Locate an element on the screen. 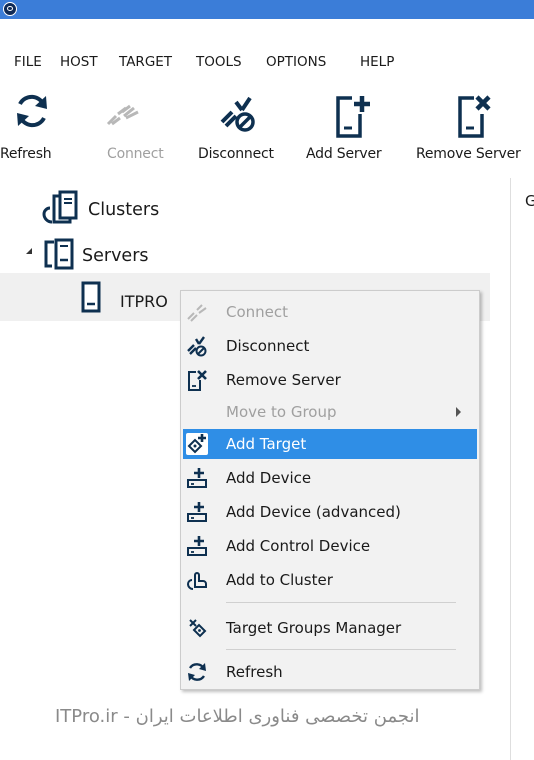 The height and width of the screenshot is (760, 534). add-to-cluster-icon is located at coordinates (196, 581).